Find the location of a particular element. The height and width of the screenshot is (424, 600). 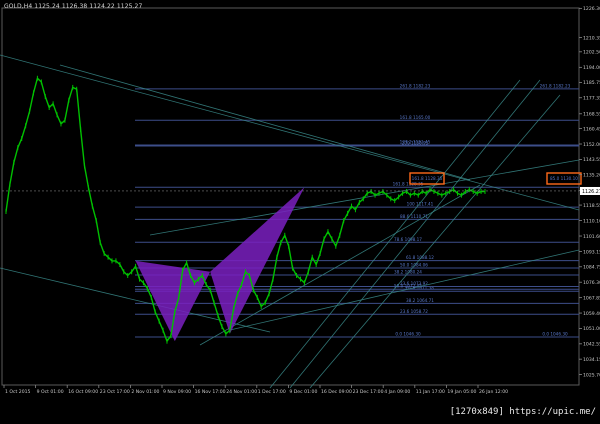

highlight-box-label: 161.8 1128.35 is located at coordinates (427, 178).